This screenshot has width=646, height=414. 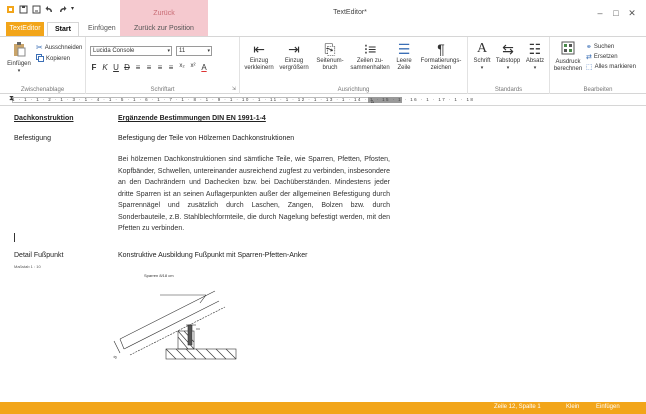 I want to click on alignment-group-label: Ausrichtung, so click(x=353, y=90).